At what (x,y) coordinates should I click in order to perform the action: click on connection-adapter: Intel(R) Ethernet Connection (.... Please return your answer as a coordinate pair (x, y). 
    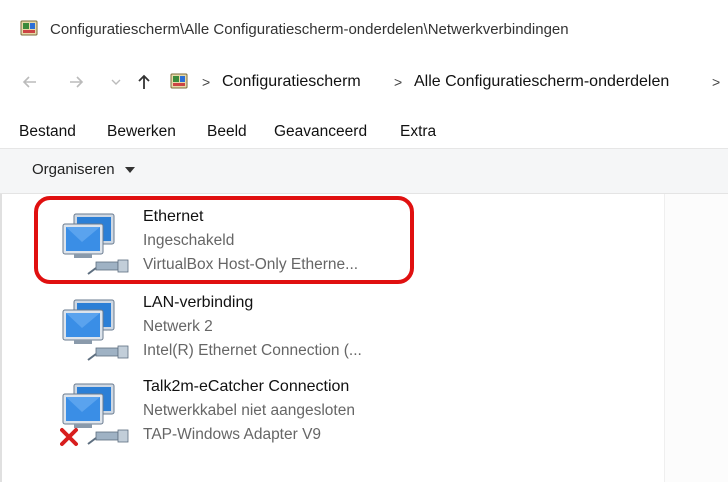
    Looking at the image, I should click on (252, 350).